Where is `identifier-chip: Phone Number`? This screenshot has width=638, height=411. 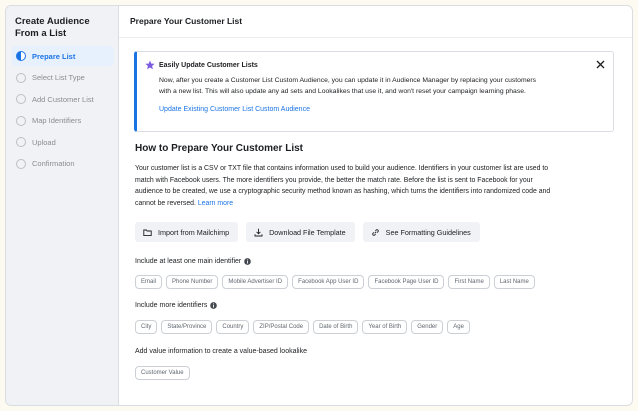
identifier-chip: Phone Number is located at coordinates (192, 282).